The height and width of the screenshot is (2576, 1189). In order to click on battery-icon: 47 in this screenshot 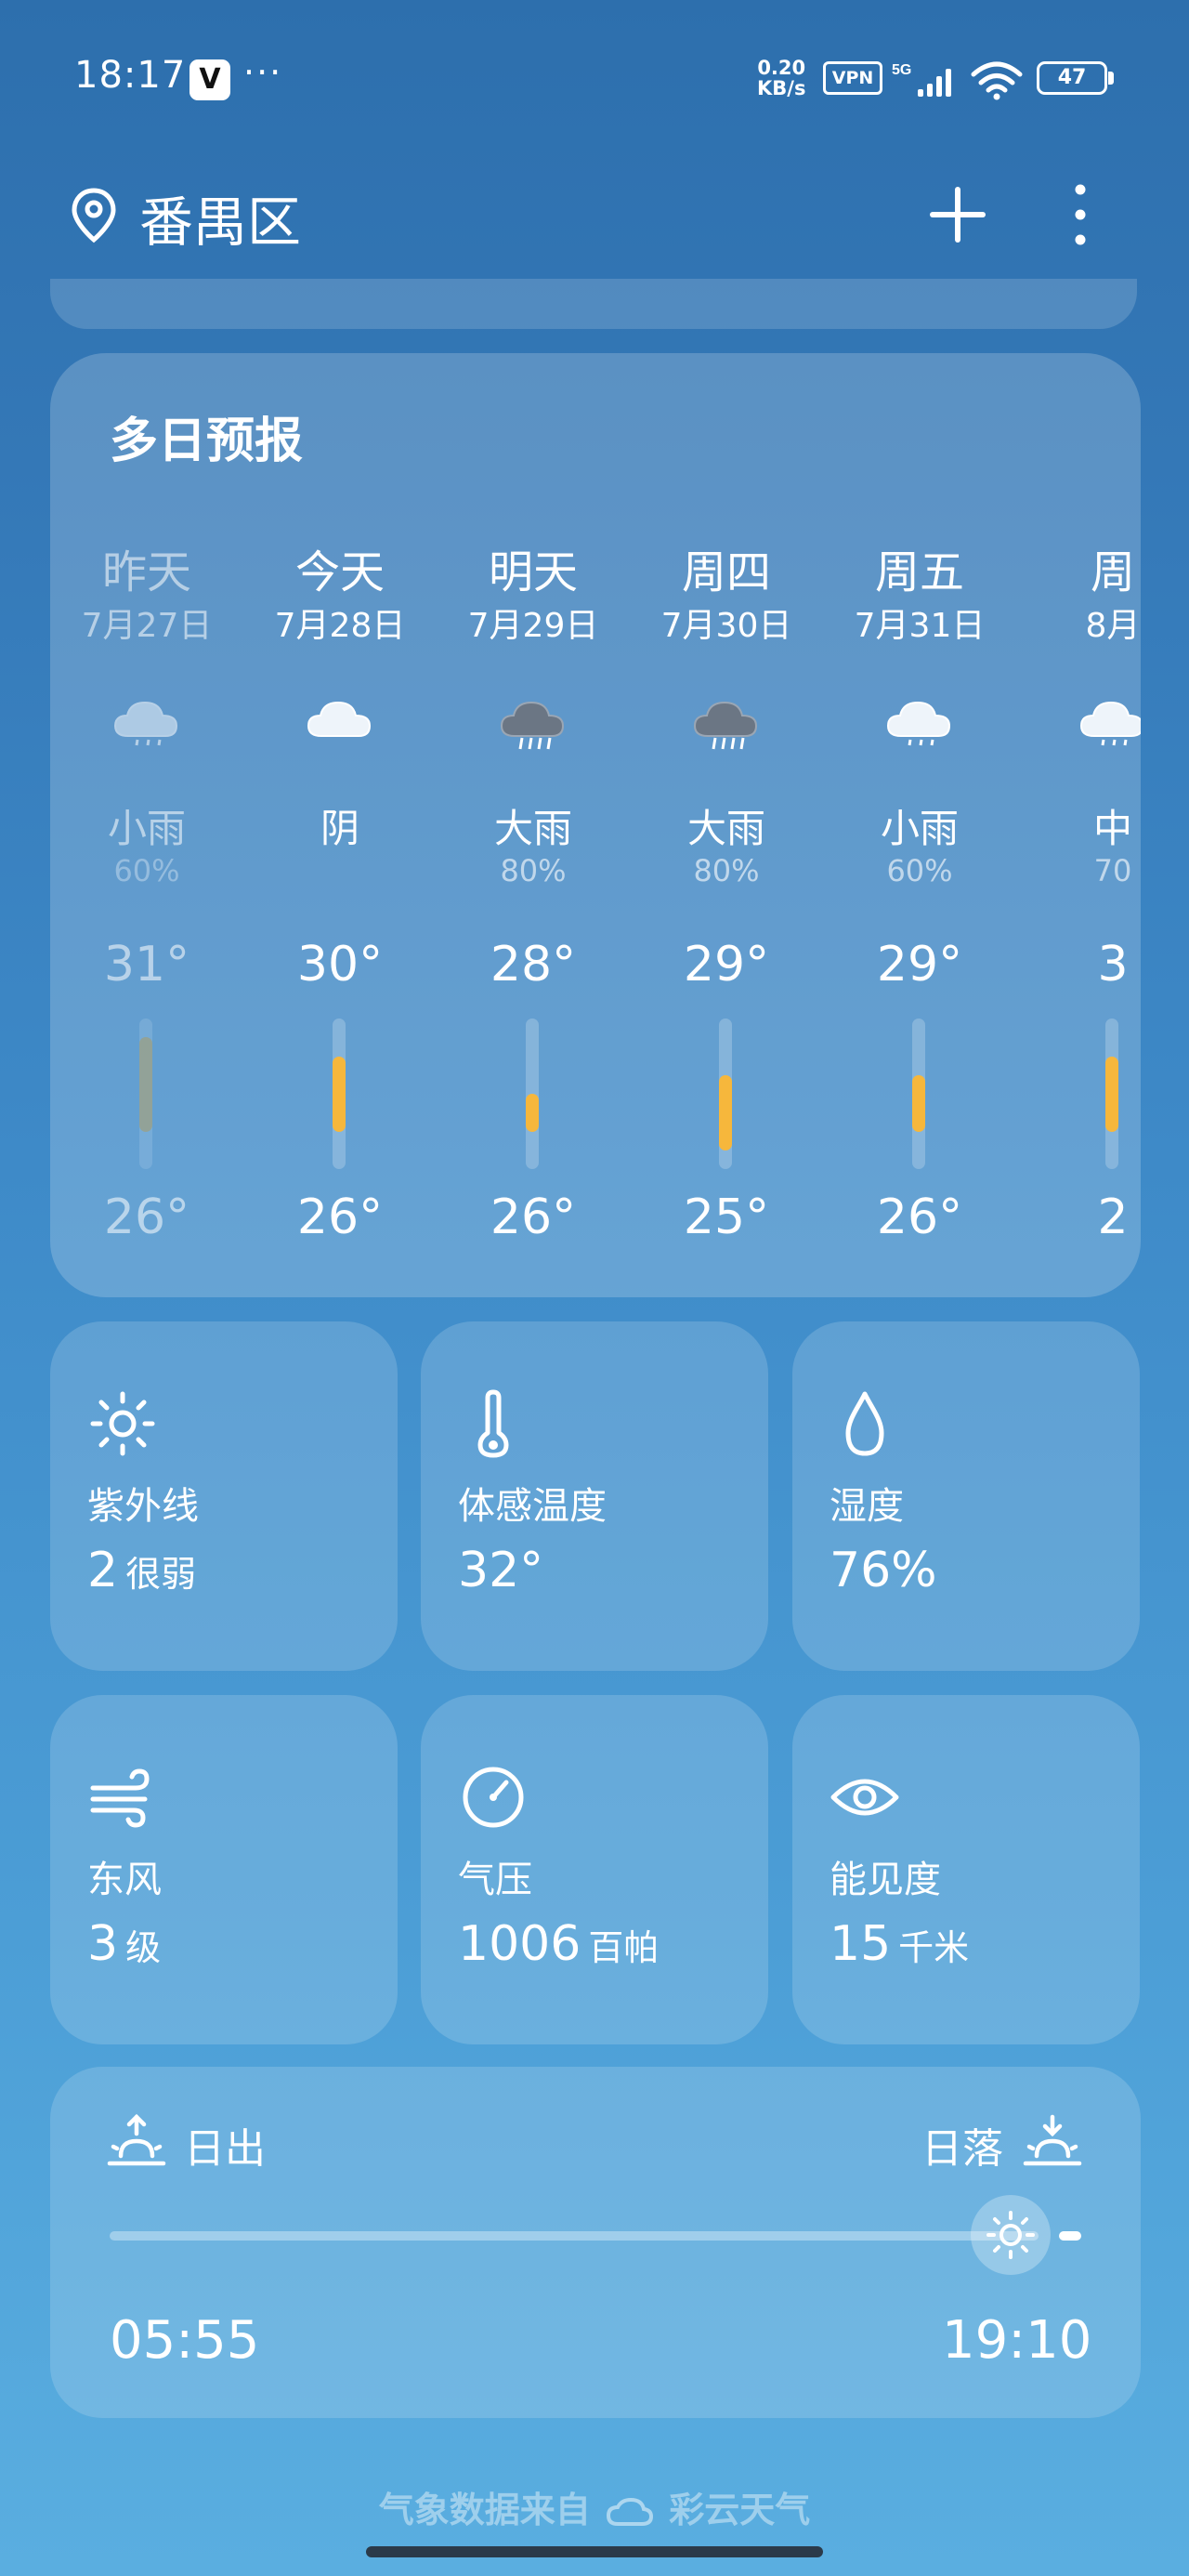, I will do `click(1072, 78)`.